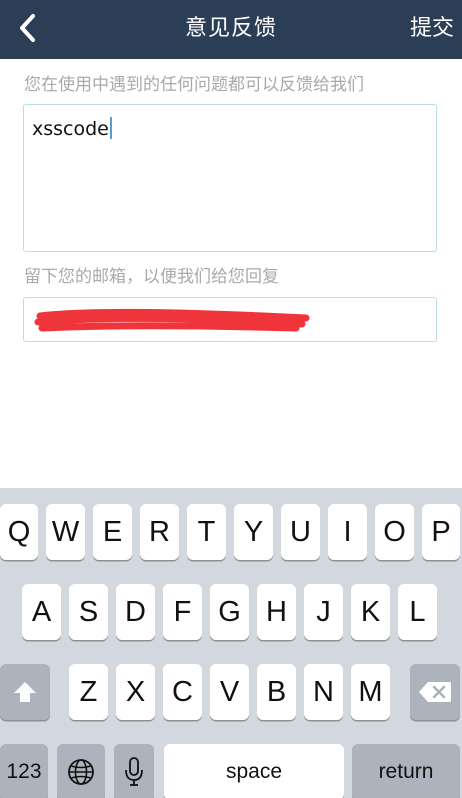 The width and height of the screenshot is (462, 798). Describe the element at coordinates (172, 320) in the screenshot. I see `redaction-scribble` at that location.